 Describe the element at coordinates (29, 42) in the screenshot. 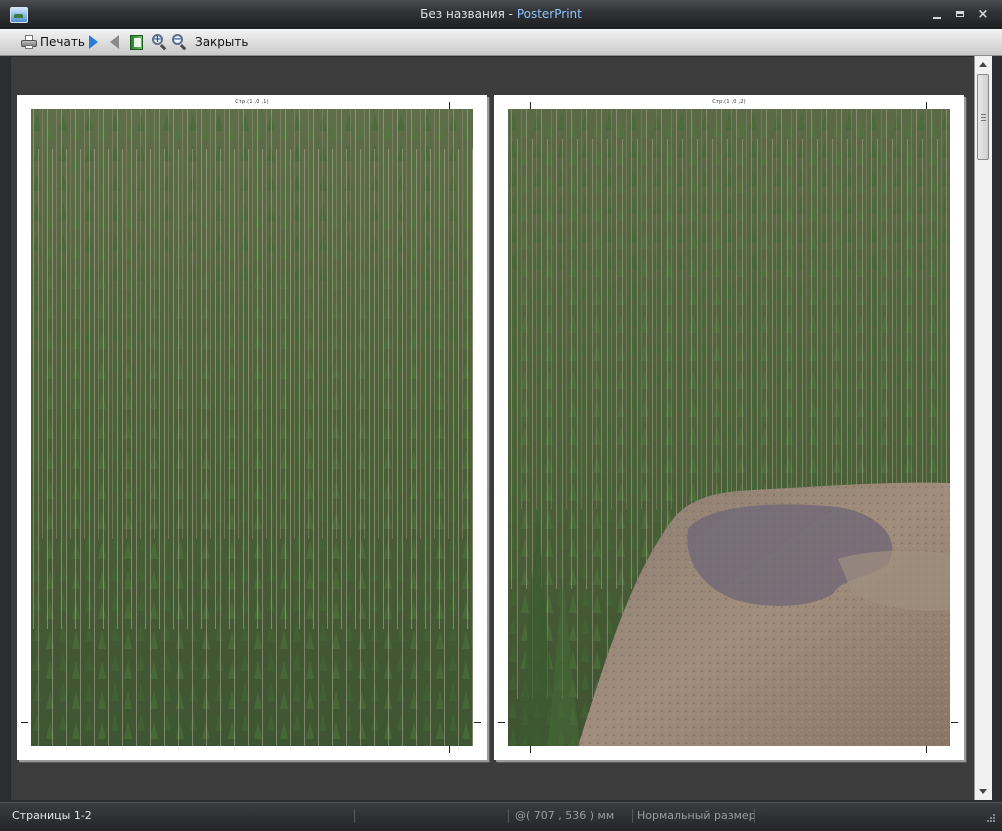

I see `printer-icon` at that location.